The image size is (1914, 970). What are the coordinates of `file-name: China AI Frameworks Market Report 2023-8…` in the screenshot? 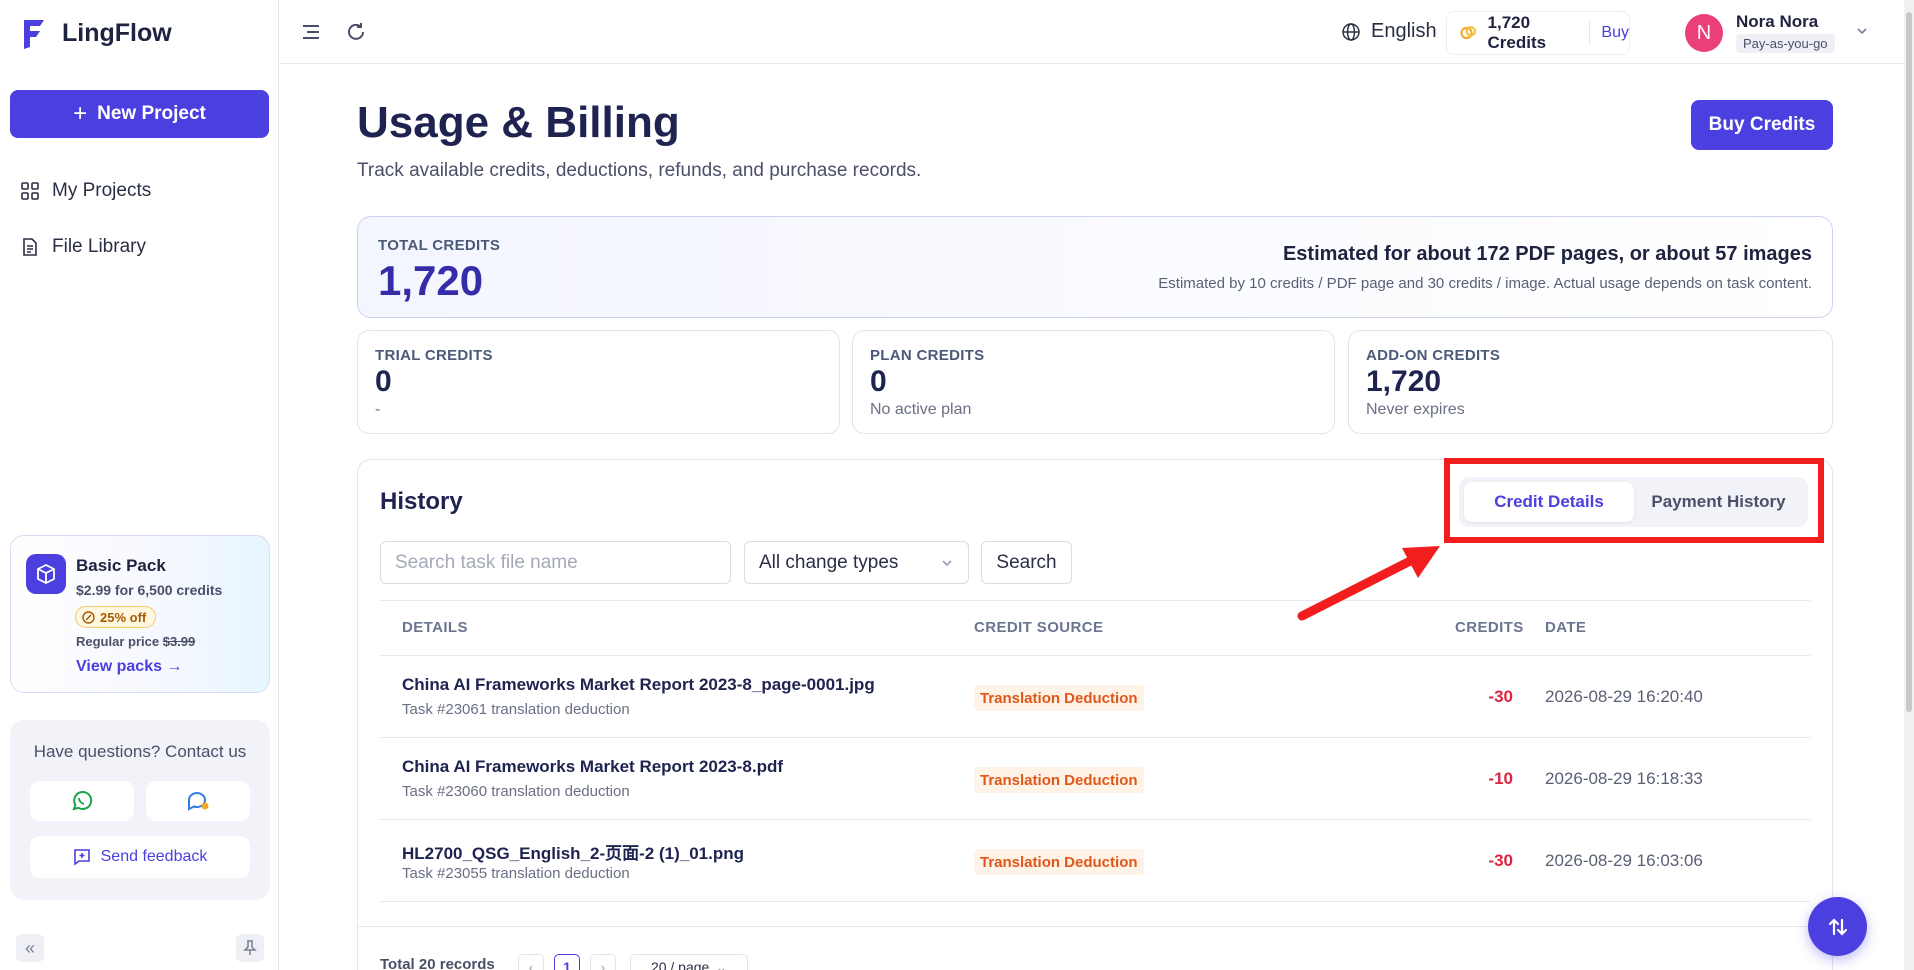 It's located at (593, 766).